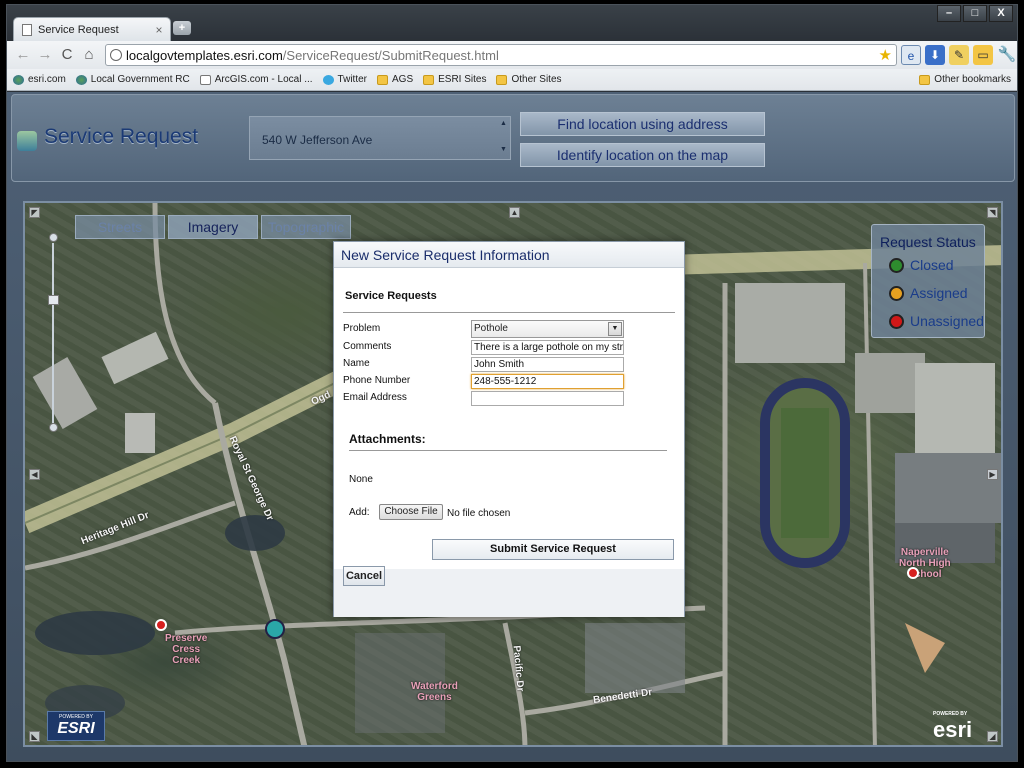 The height and width of the screenshot is (768, 1024). What do you see at coordinates (356, 363) in the screenshot?
I see `name-label: Name` at bounding box center [356, 363].